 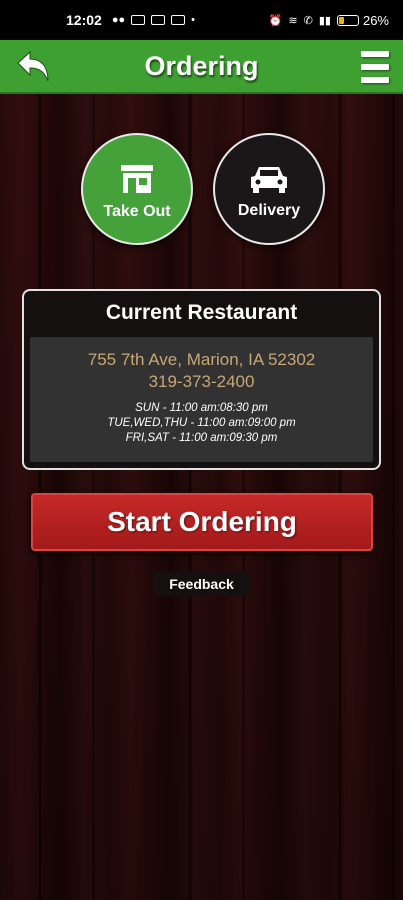 What do you see at coordinates (293, 20) in the screenshot?
I see `wifi-icon: ≋` at bounding box center [293, 20].